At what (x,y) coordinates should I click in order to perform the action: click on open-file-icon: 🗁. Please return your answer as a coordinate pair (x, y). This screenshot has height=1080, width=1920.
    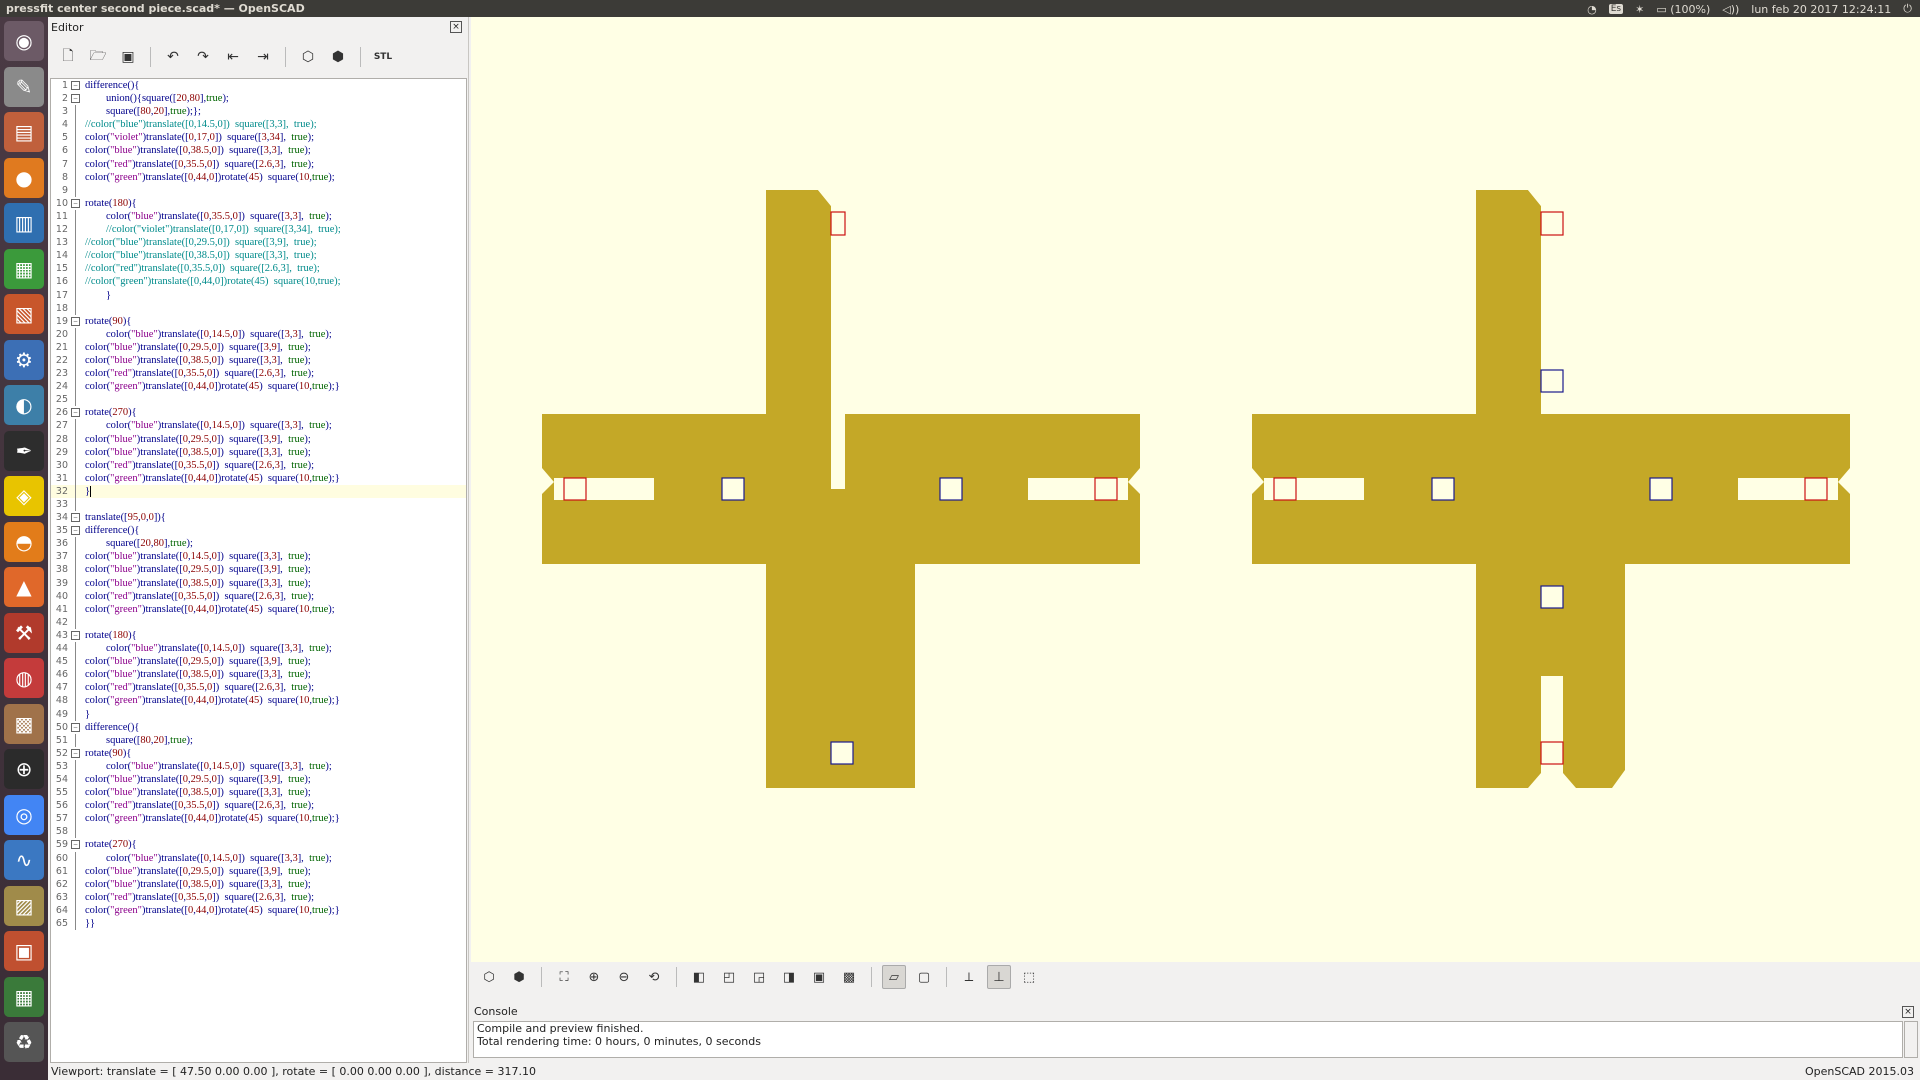
    Looking at the image, I should click on (98, 57).